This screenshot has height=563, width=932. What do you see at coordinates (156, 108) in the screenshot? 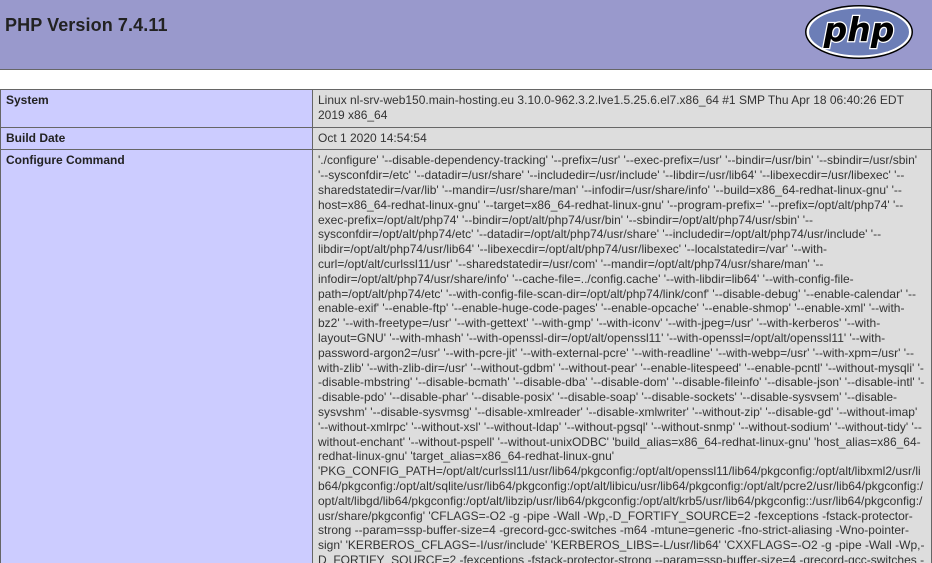
I see `row-label-system: System` at bounding box center [156, 108].